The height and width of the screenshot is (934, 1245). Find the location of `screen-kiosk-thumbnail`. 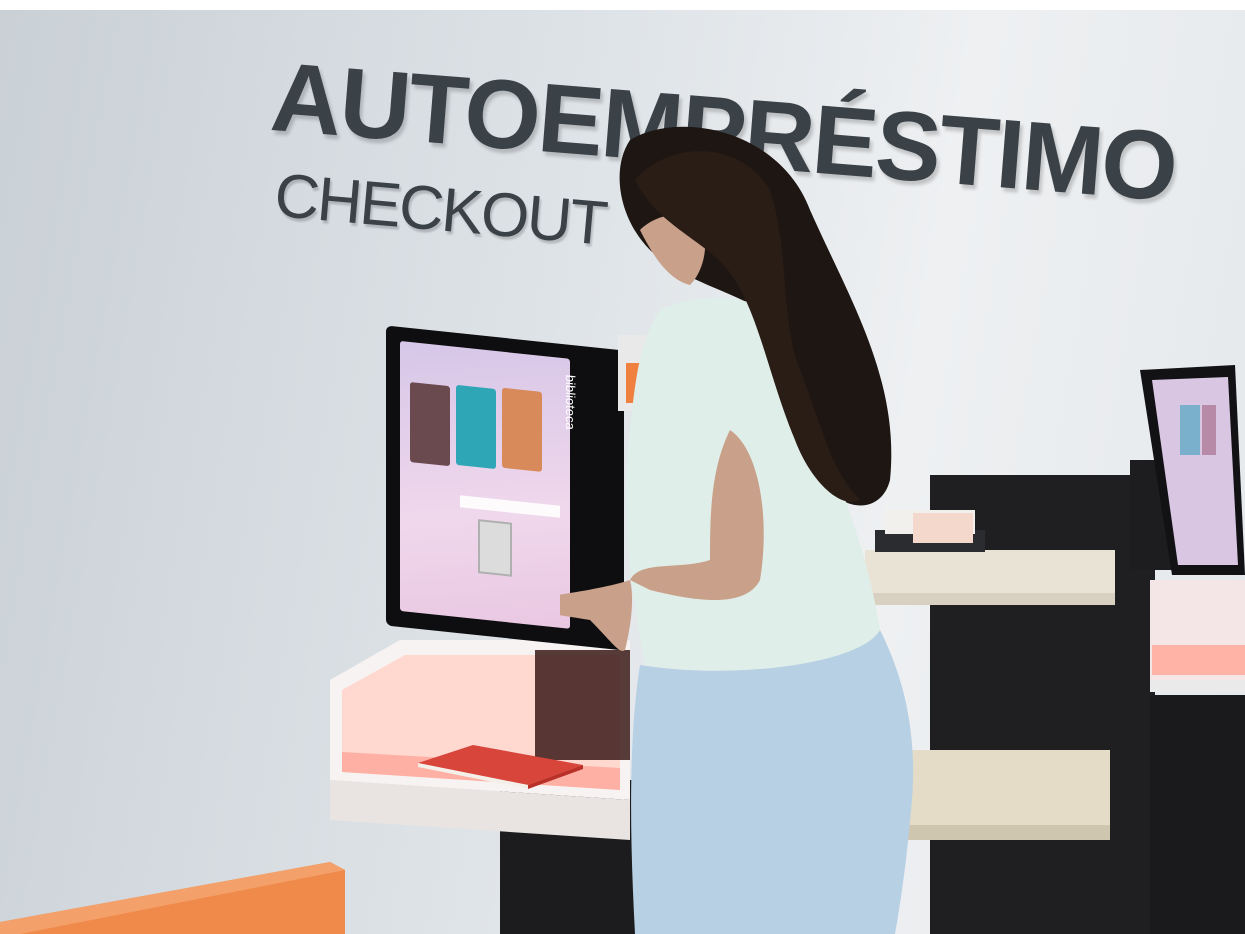

screen-kiosk-thumbnail is located at coordinates (495, 548).